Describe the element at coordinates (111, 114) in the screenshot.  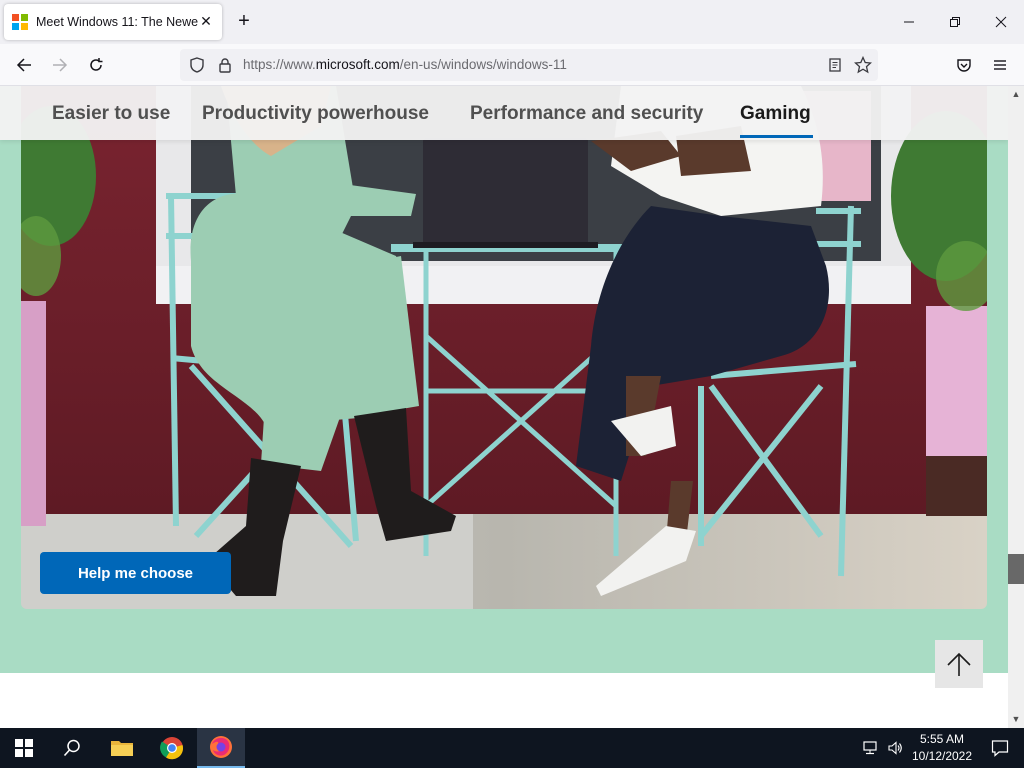
I see `tab-easier-to-use: Easier to use` at that location.